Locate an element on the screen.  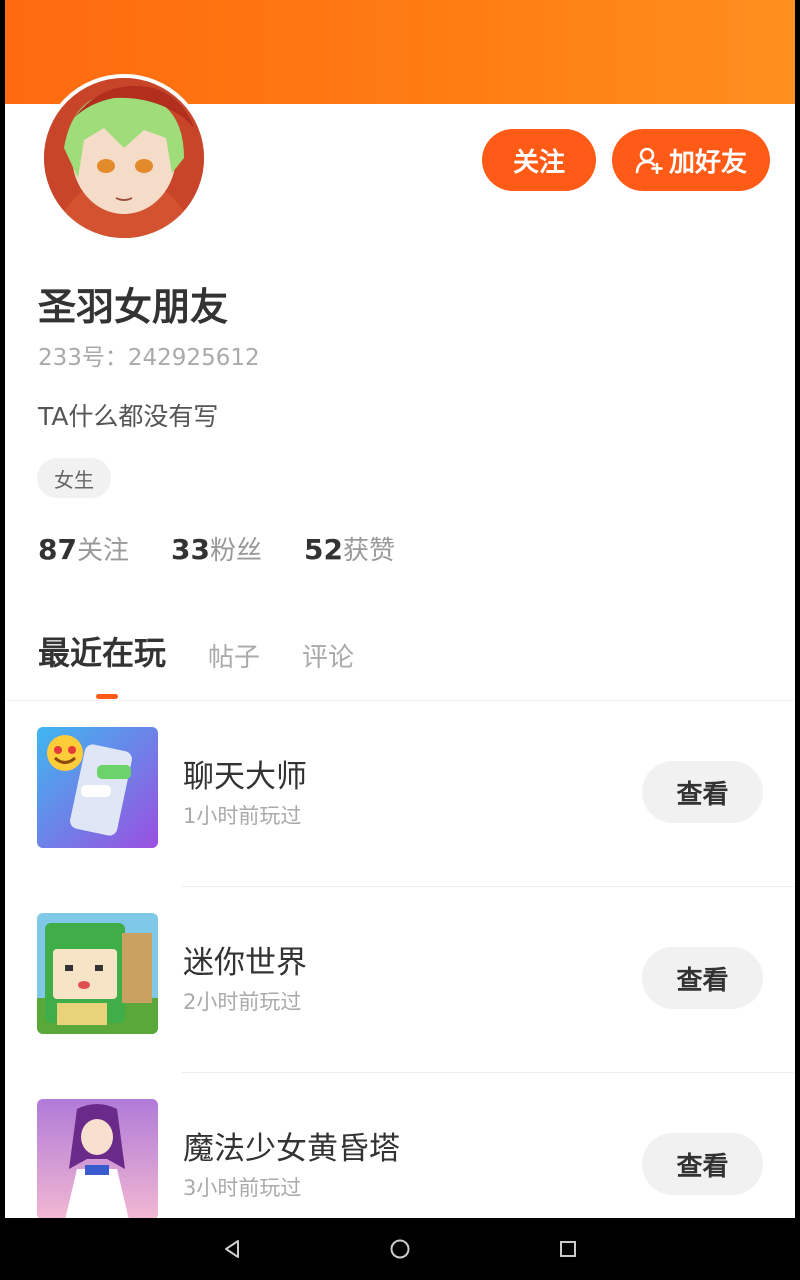
follow-button-label: 关注 is located at coordinates (538, 162).